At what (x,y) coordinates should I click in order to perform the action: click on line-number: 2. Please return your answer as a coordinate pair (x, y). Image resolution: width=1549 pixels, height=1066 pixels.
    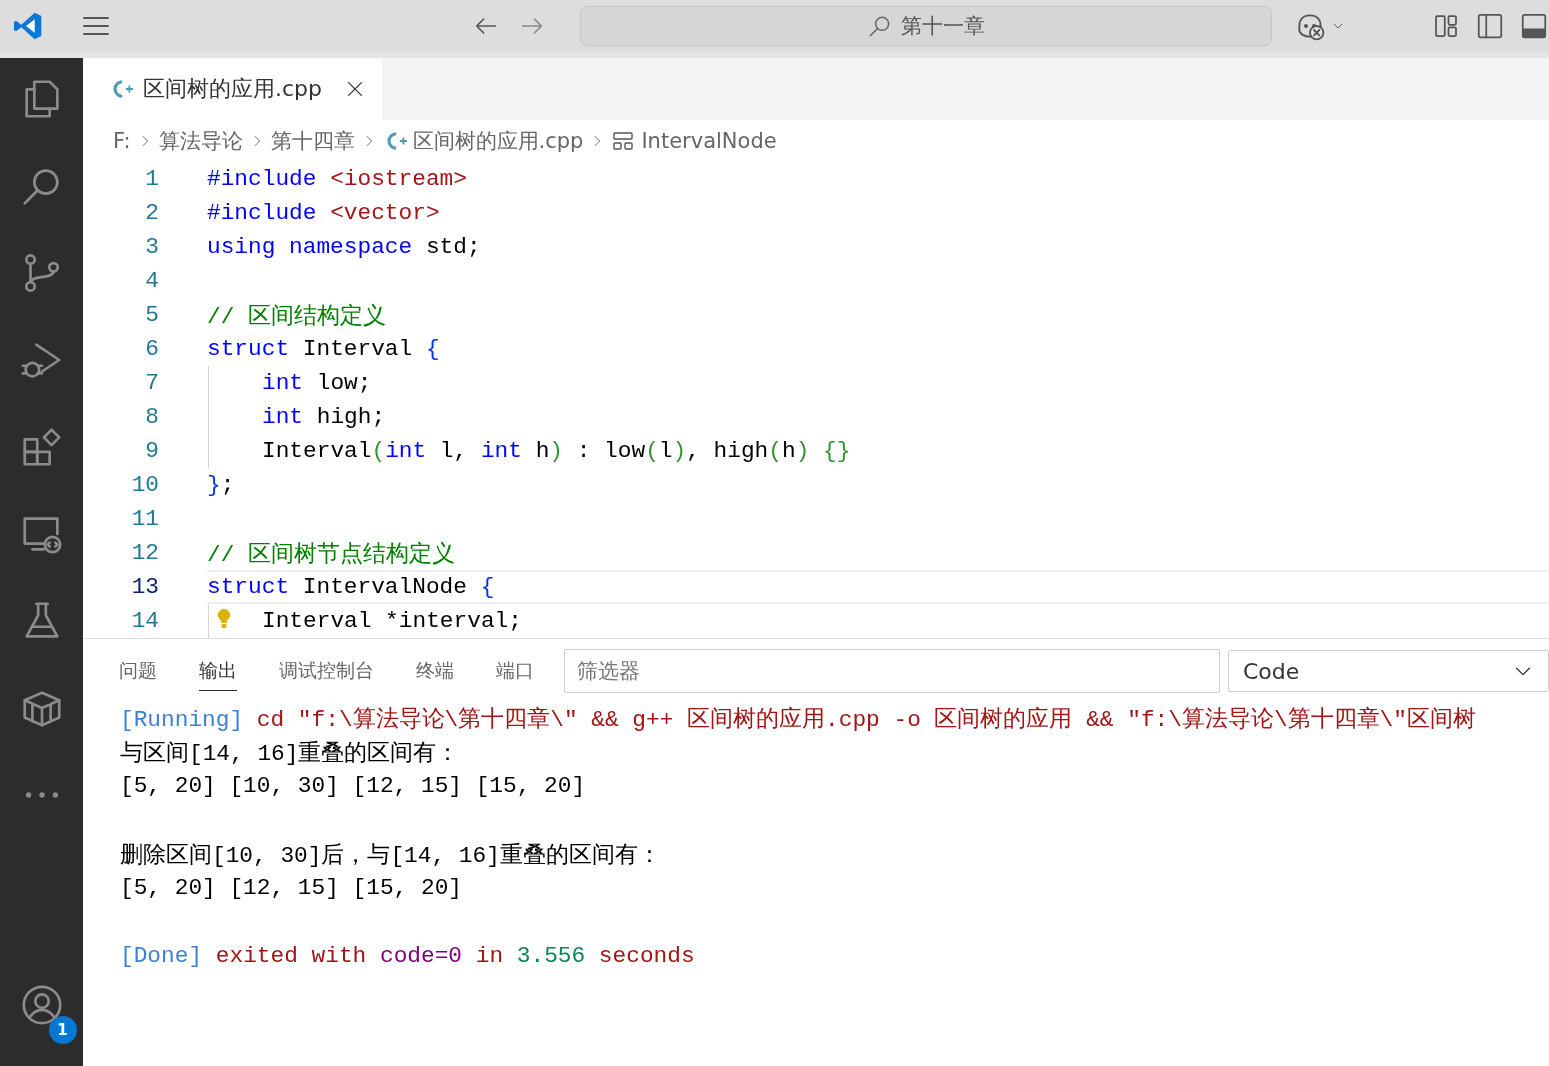
    Looking at the image, I should click on (151, 213).